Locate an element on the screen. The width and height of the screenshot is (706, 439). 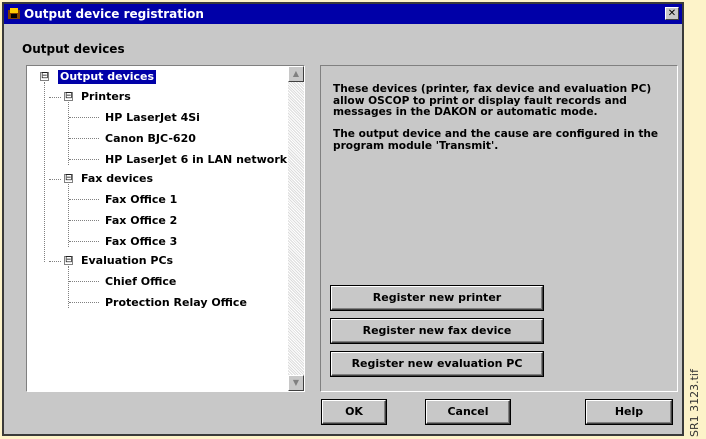
register-printer-button: Register new printer is located at coordinates (437, 298).